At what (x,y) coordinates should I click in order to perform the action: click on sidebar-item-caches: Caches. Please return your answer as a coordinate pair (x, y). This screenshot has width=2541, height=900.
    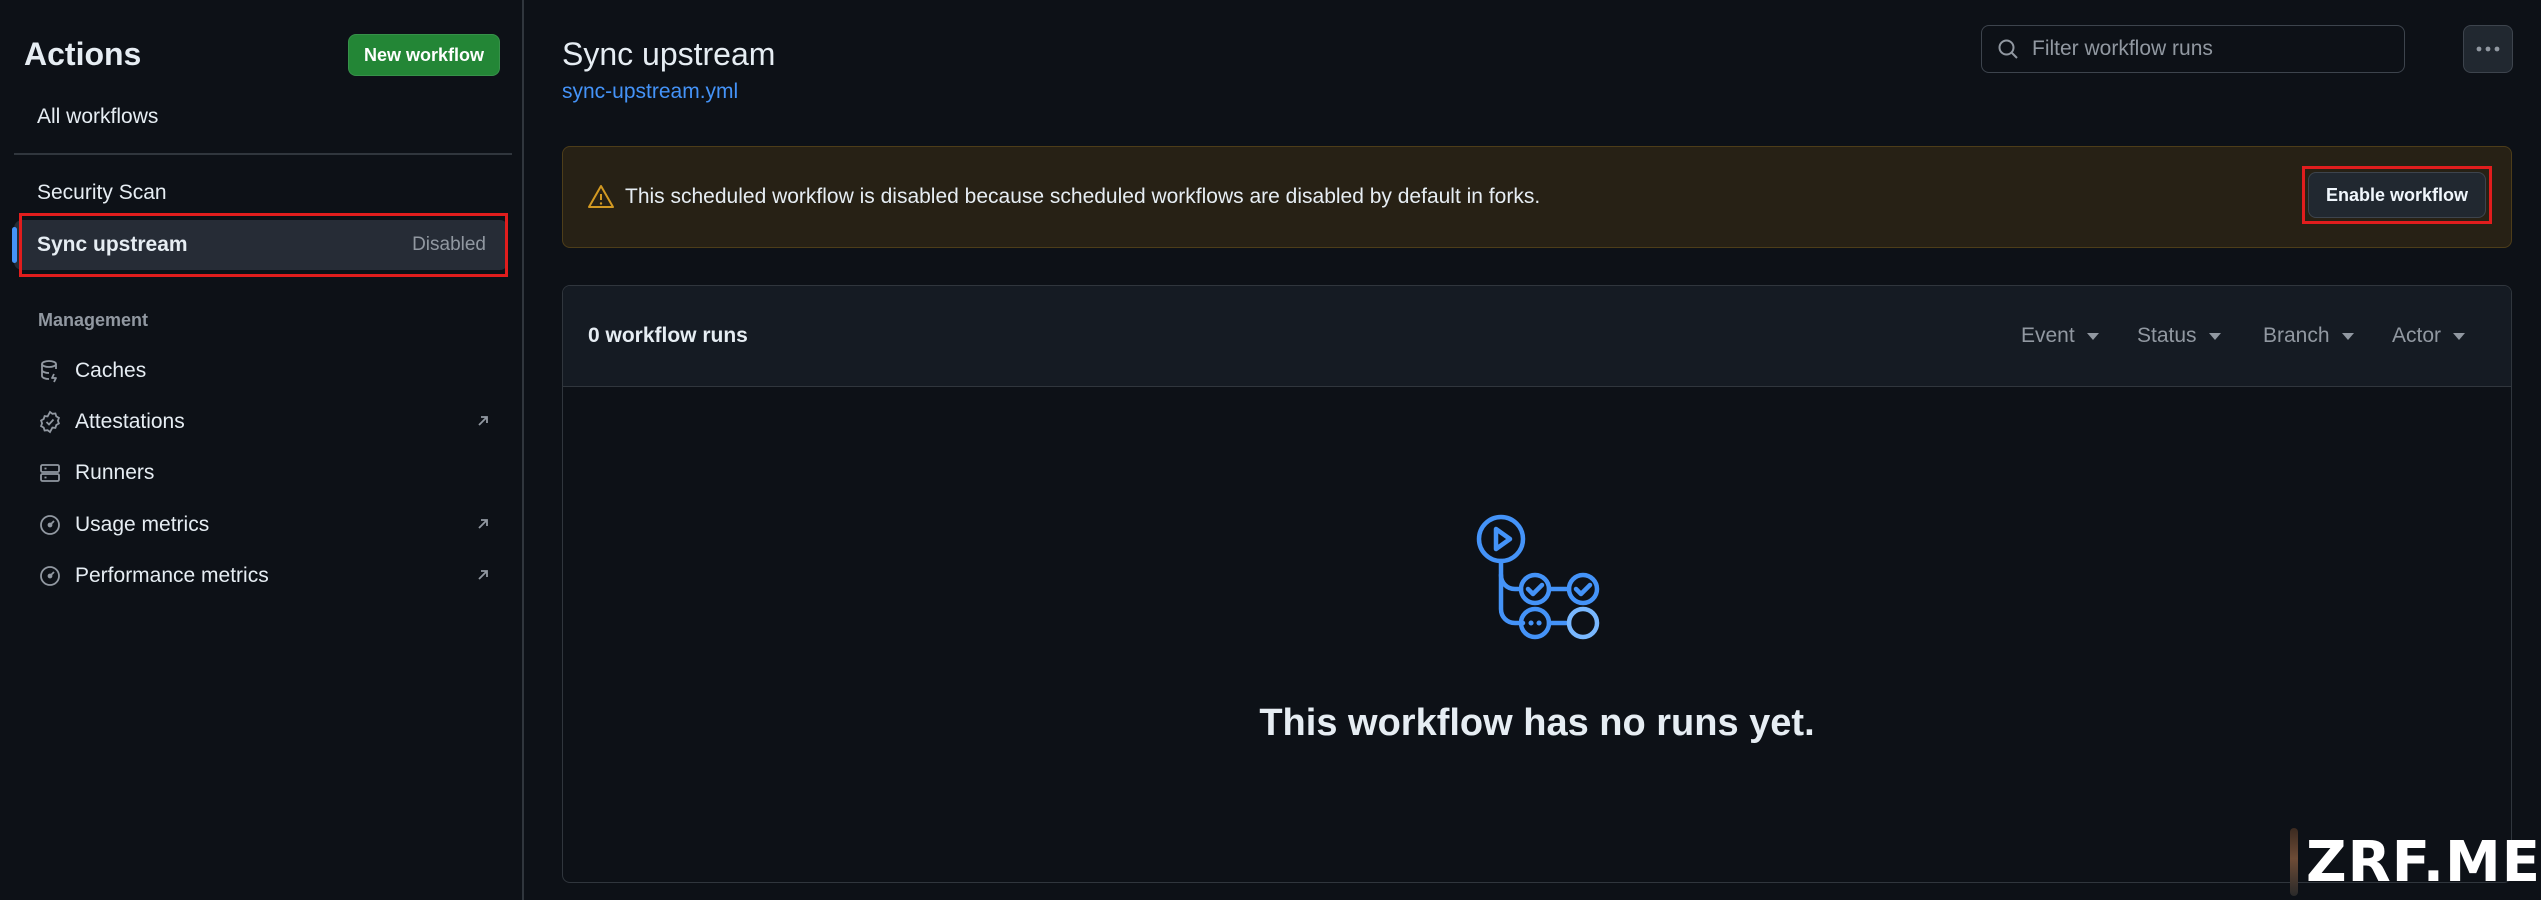
    Looking at the image, I should click on (261, 371).